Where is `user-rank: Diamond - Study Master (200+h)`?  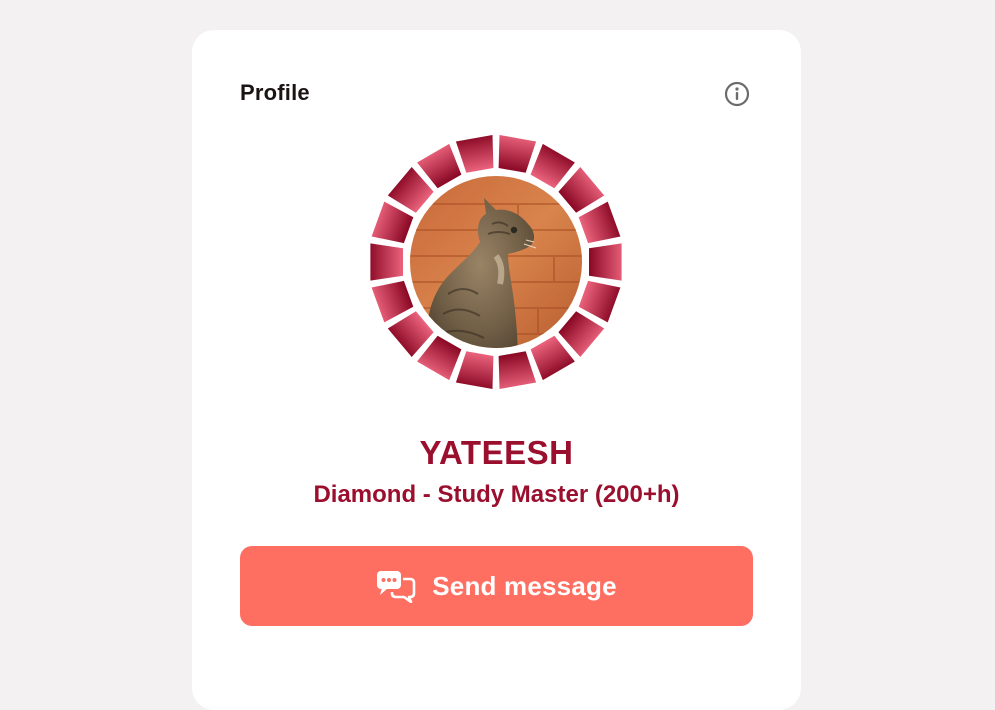 user-rank: Diamond - Study Master (200+h) is located at coordinates (496, 494).